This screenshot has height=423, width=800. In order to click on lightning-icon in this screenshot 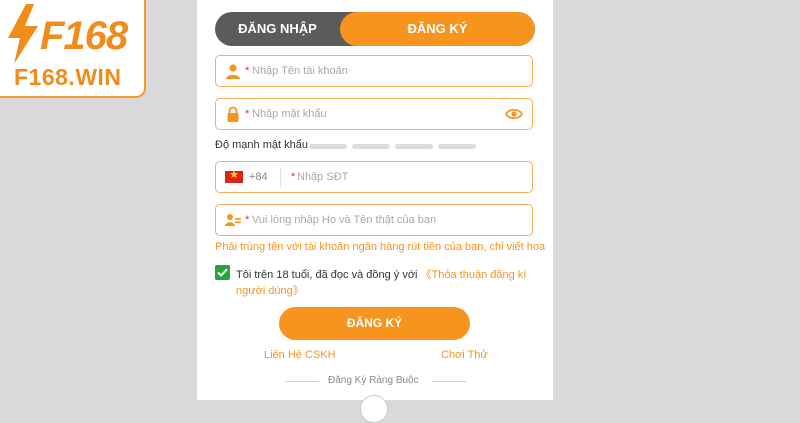, I will do `click(23, 34)`.